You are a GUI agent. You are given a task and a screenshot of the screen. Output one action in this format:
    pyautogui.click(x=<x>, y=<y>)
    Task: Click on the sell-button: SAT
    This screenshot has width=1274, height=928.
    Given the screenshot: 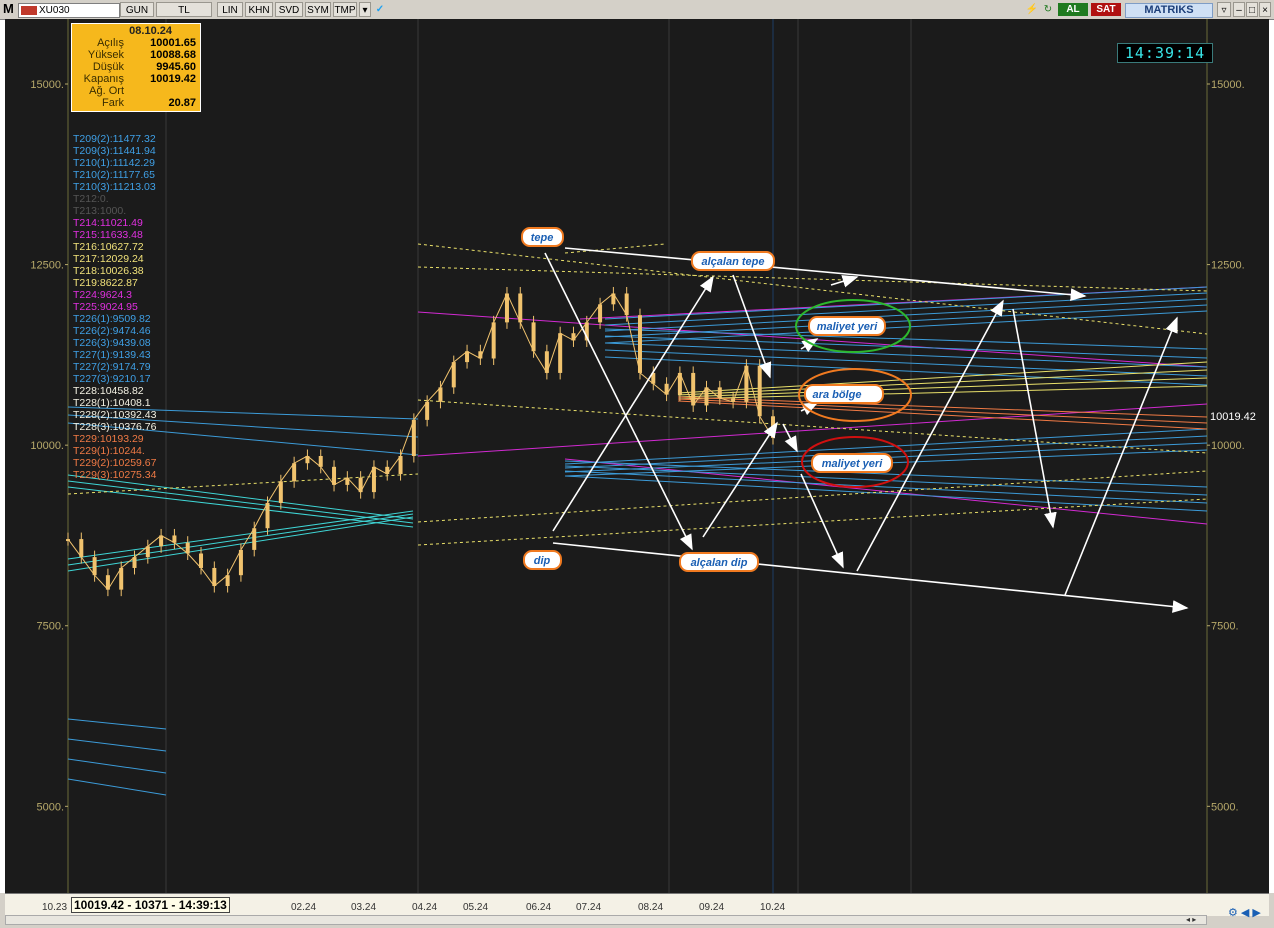 What is the action you would take?
    pyautogui.click(x=1106, y=9)
    